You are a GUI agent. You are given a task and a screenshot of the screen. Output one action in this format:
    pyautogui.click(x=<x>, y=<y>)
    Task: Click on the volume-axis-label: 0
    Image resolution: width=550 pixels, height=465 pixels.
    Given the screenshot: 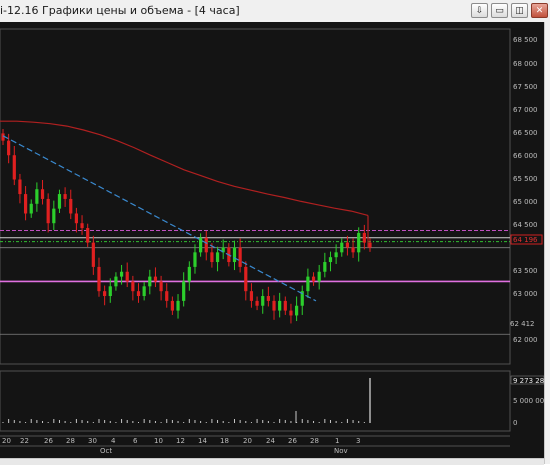 What is the action you would take?
    pyautogui.click(x=515, y=423)
    